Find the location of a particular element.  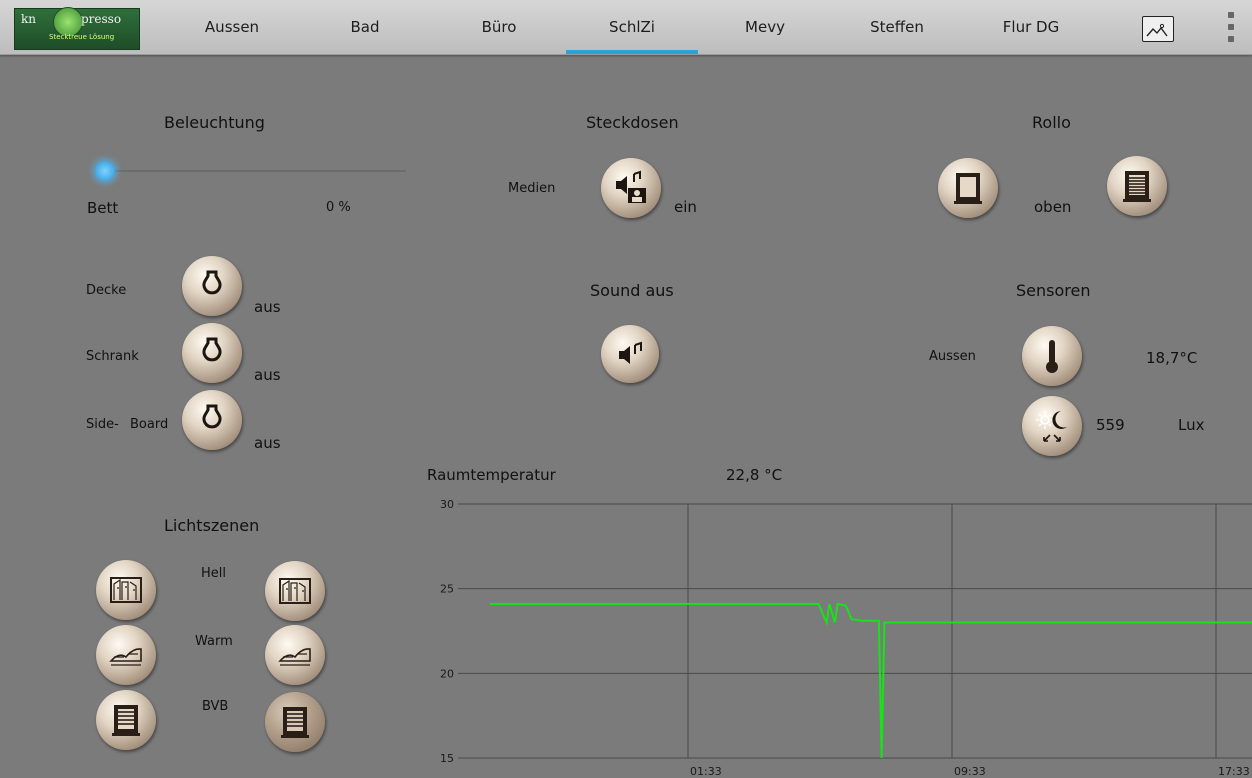

image-button is located at coordinates (1158, 29).